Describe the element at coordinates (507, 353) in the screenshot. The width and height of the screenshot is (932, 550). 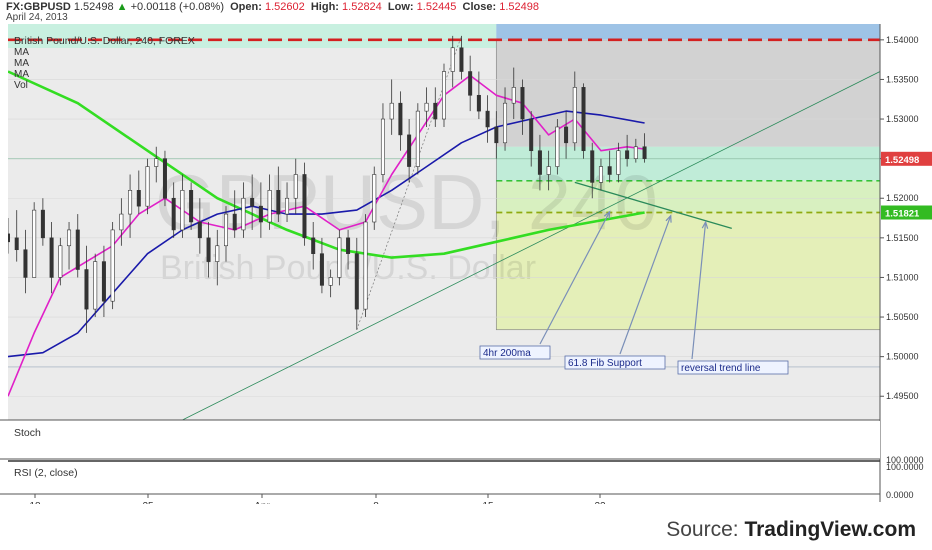
I see `annotation-text: 4hr 200ma` at that location.